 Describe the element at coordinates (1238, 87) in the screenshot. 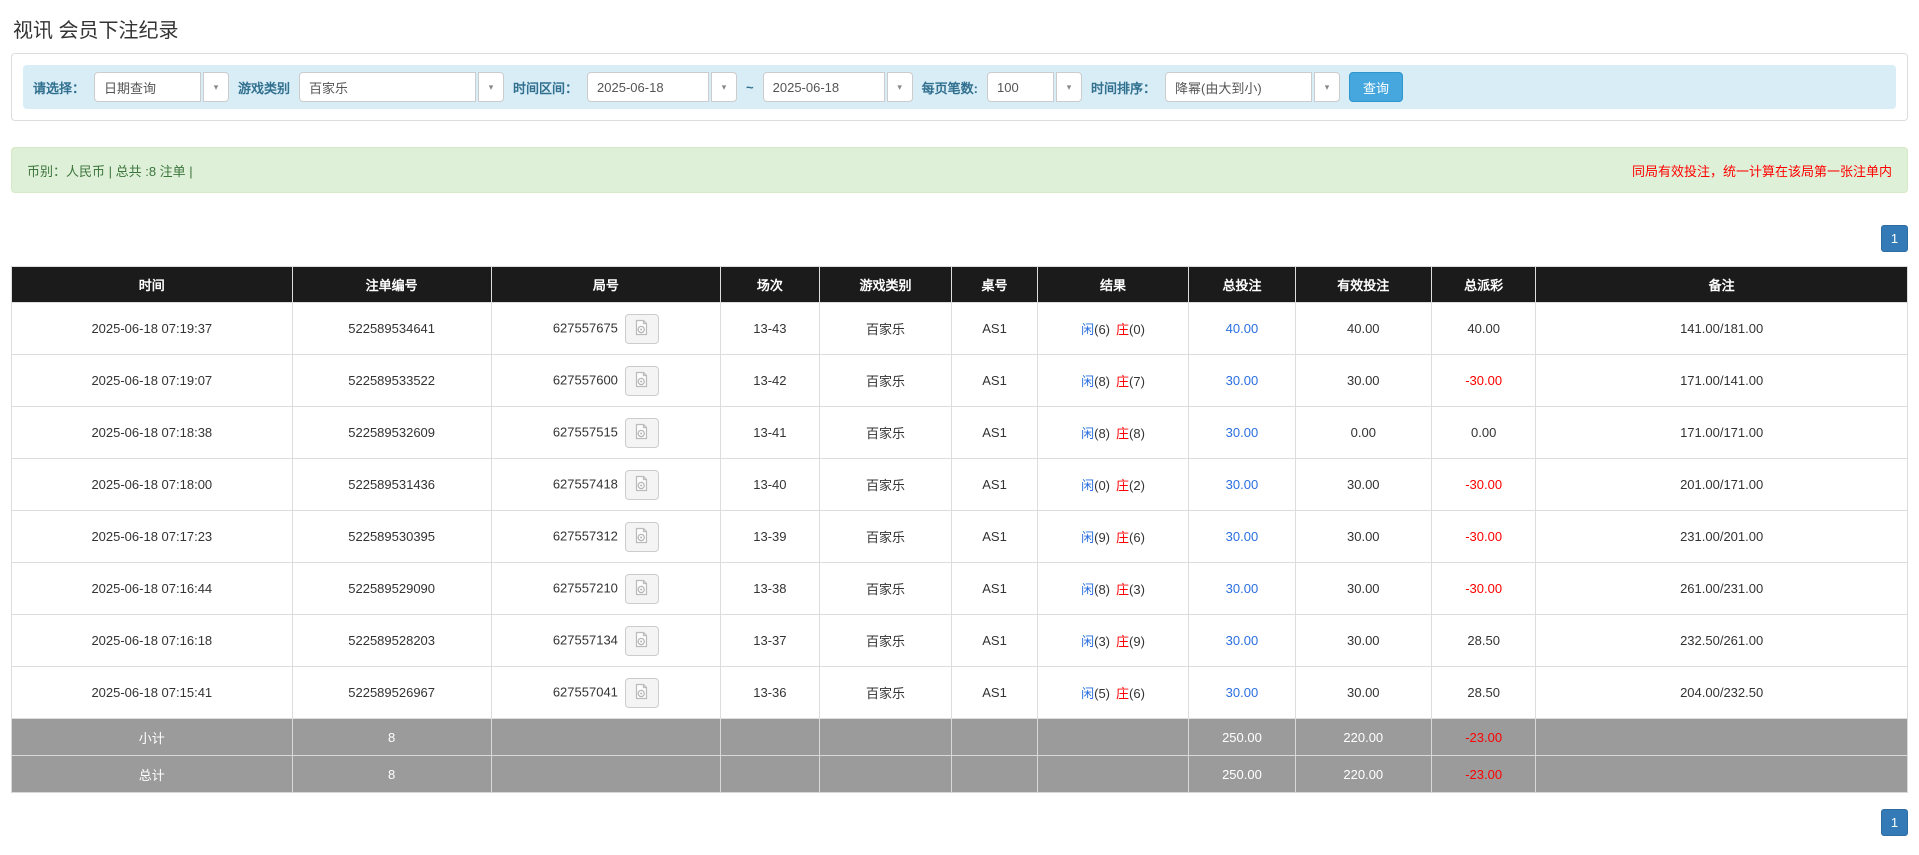

I see `sort-value: 降幂(由大到小)` at that location.